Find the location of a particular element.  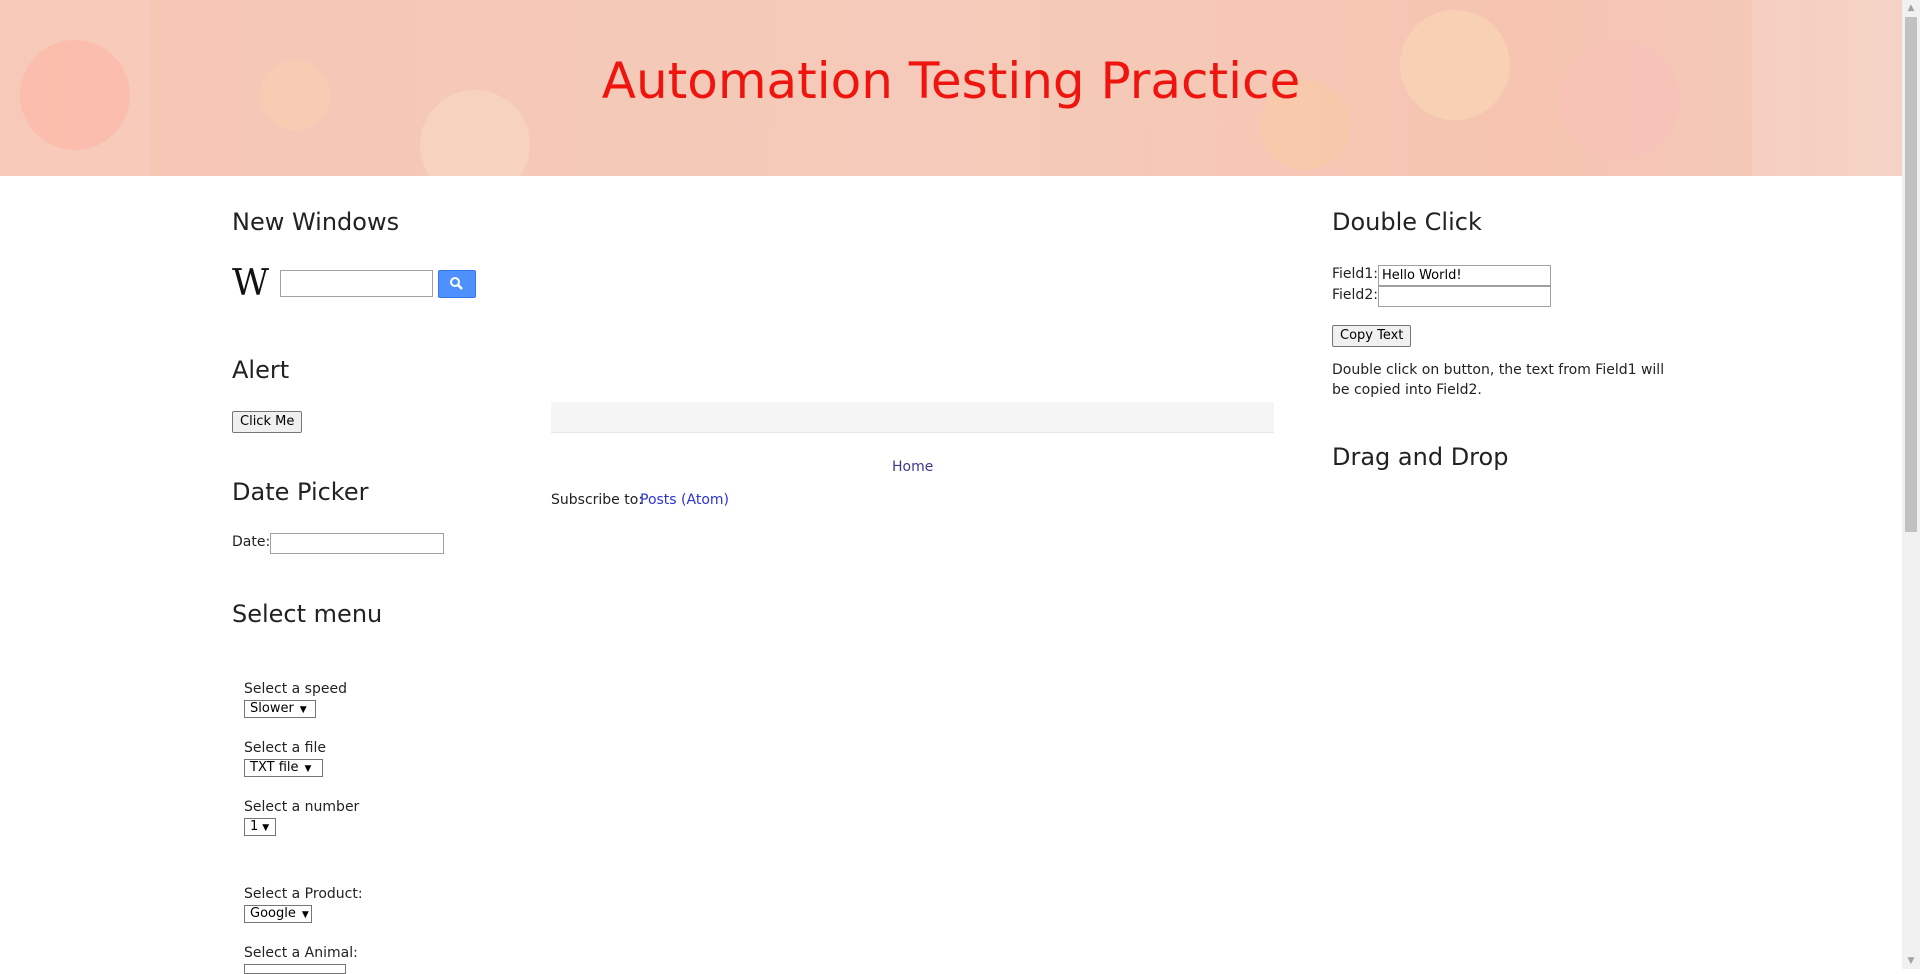

product-label: Select a Product: is located at coordinates (303, 894).